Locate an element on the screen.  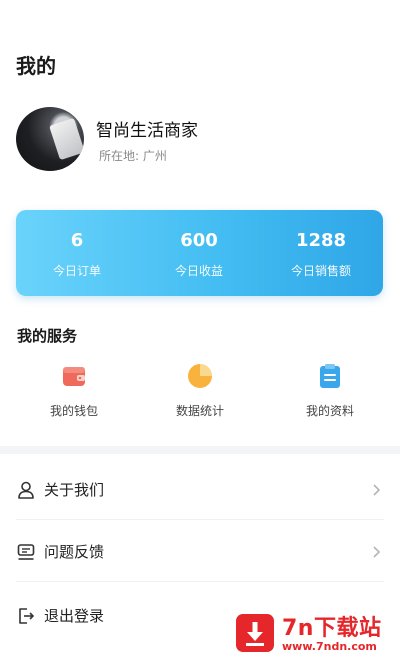
location-value: 广州 is located at coordinates (154, 156).